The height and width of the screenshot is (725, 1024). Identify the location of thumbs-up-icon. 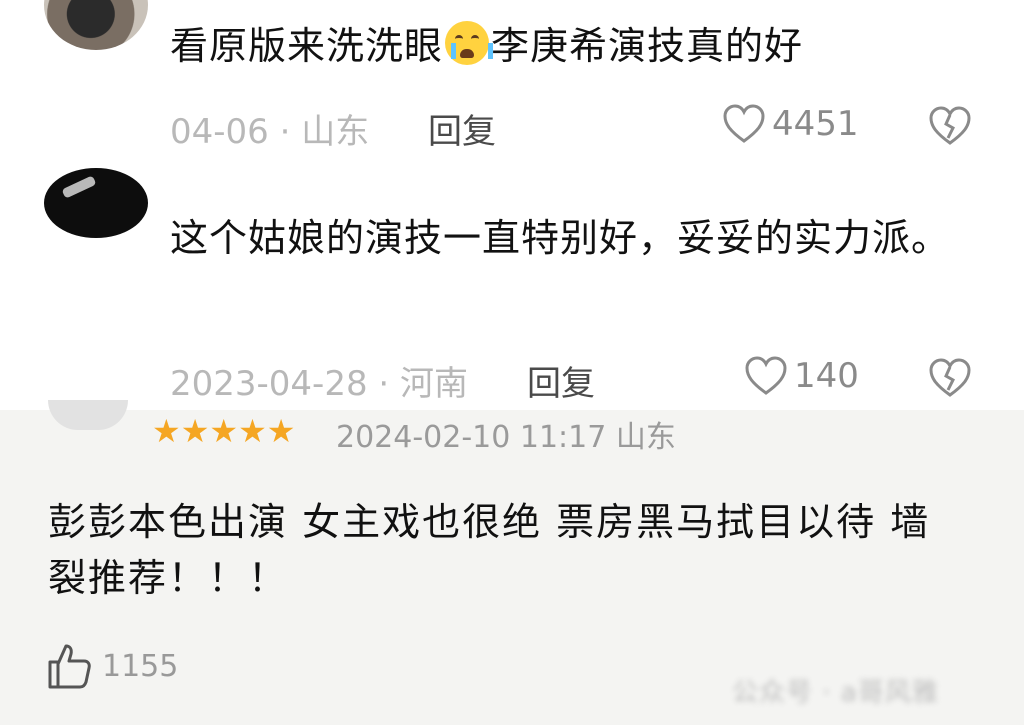
(69, 666).